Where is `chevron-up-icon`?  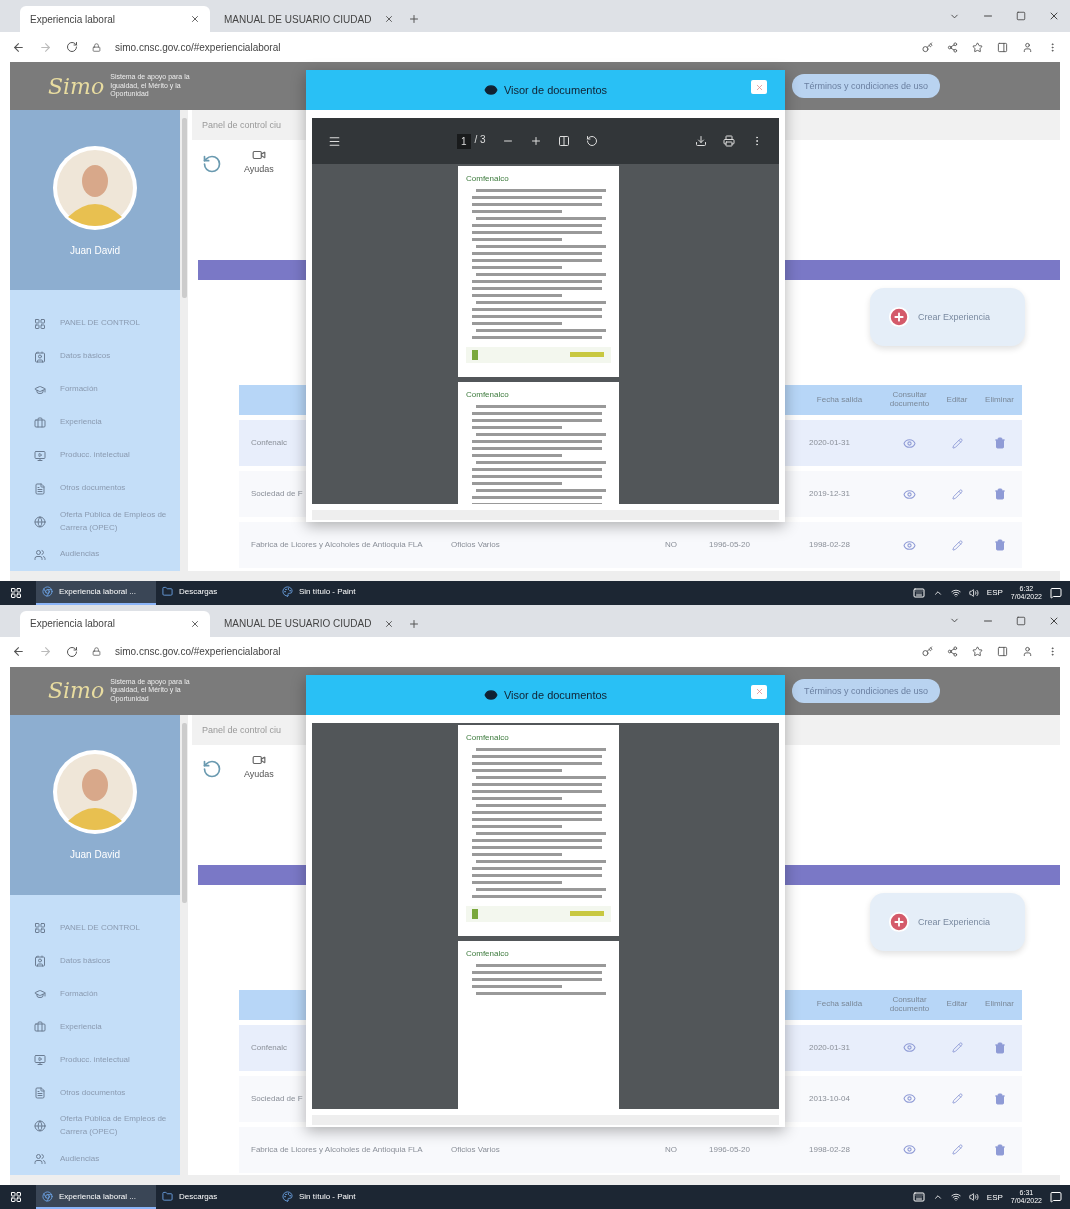
chevron-up-icon is located at coordinates (937, 1197).